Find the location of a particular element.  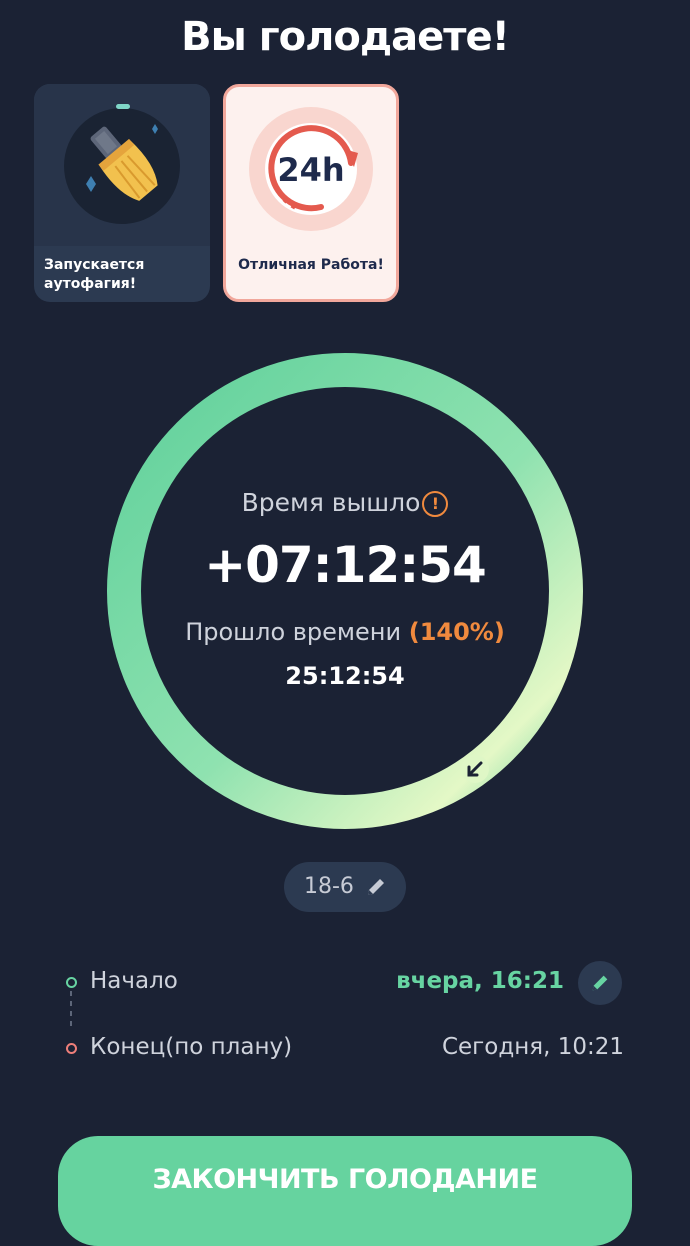

warning-icon: ! is located at coordinates (435, 504).